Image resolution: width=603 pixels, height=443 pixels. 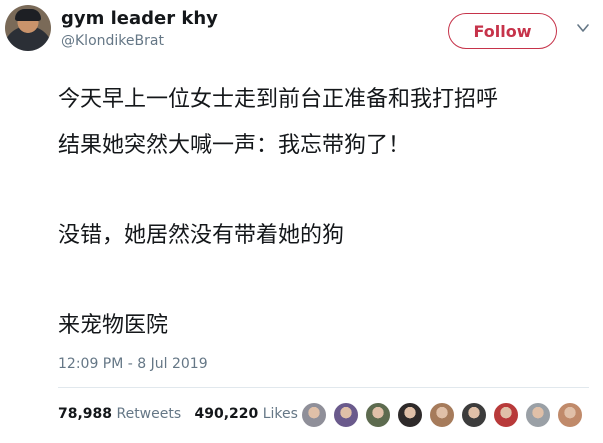 I want to click on avatar-hat-shape, so click(x=28, y=15).